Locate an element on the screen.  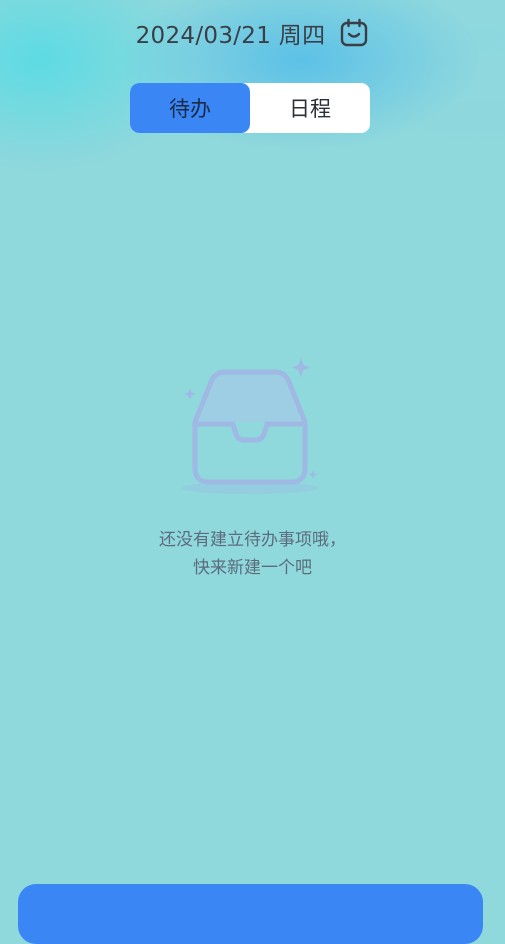
calendar-icon is located at coordinates (354, 33).